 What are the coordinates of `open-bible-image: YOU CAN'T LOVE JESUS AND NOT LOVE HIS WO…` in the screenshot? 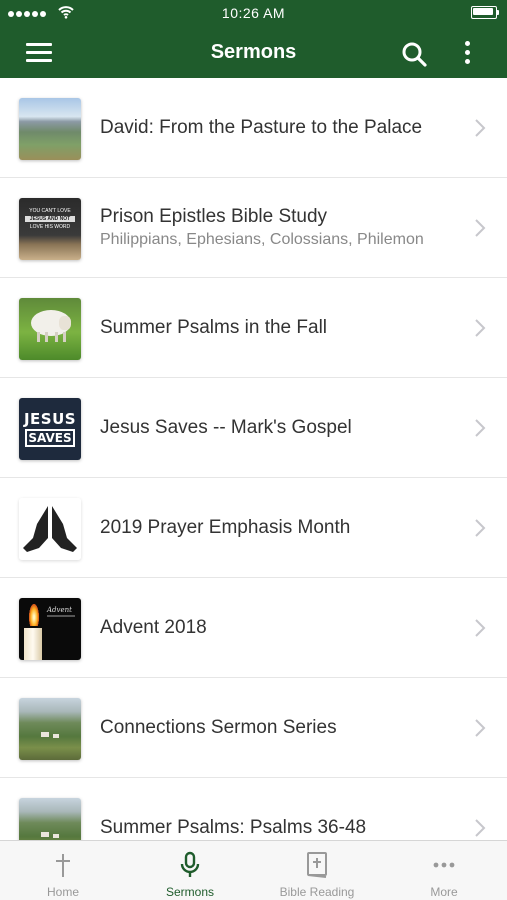 It's located at (50, 229).